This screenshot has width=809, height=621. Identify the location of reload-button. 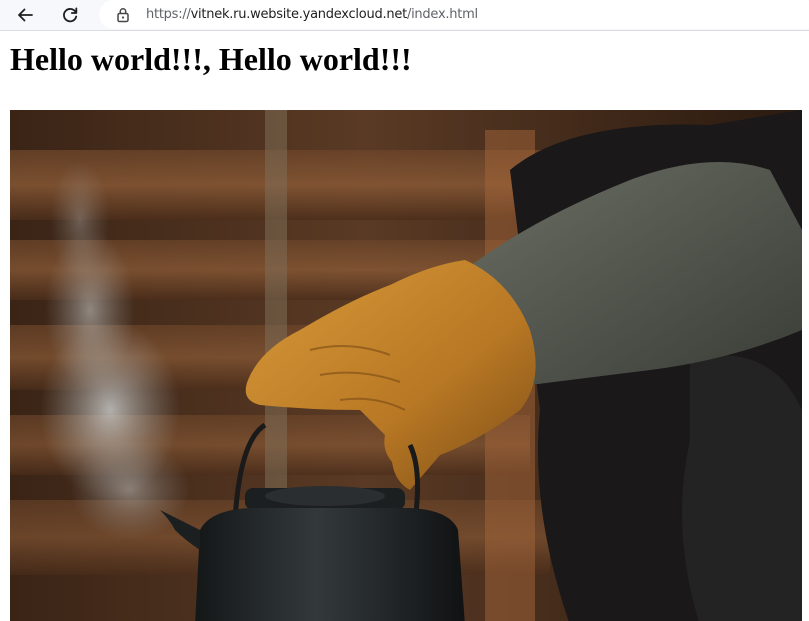
(70, 15).